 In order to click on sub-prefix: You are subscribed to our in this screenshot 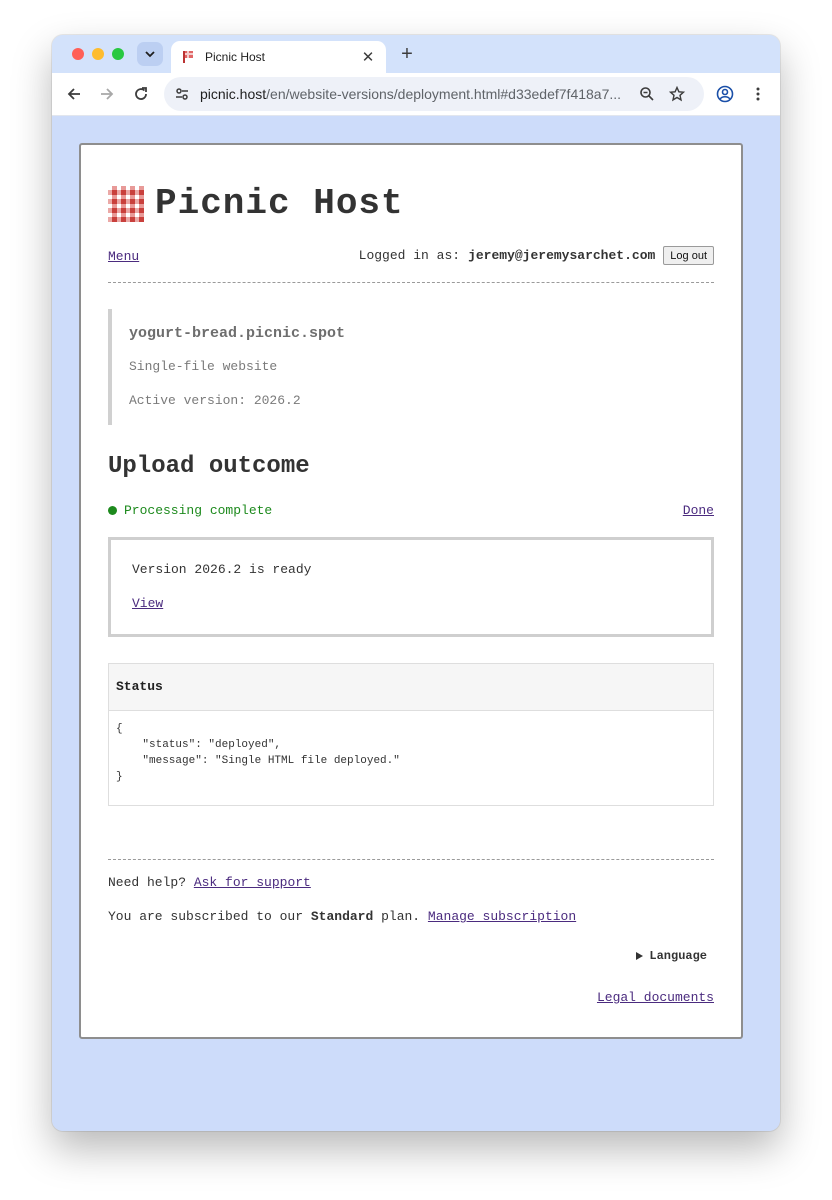, I will do `click(206, 916)`.